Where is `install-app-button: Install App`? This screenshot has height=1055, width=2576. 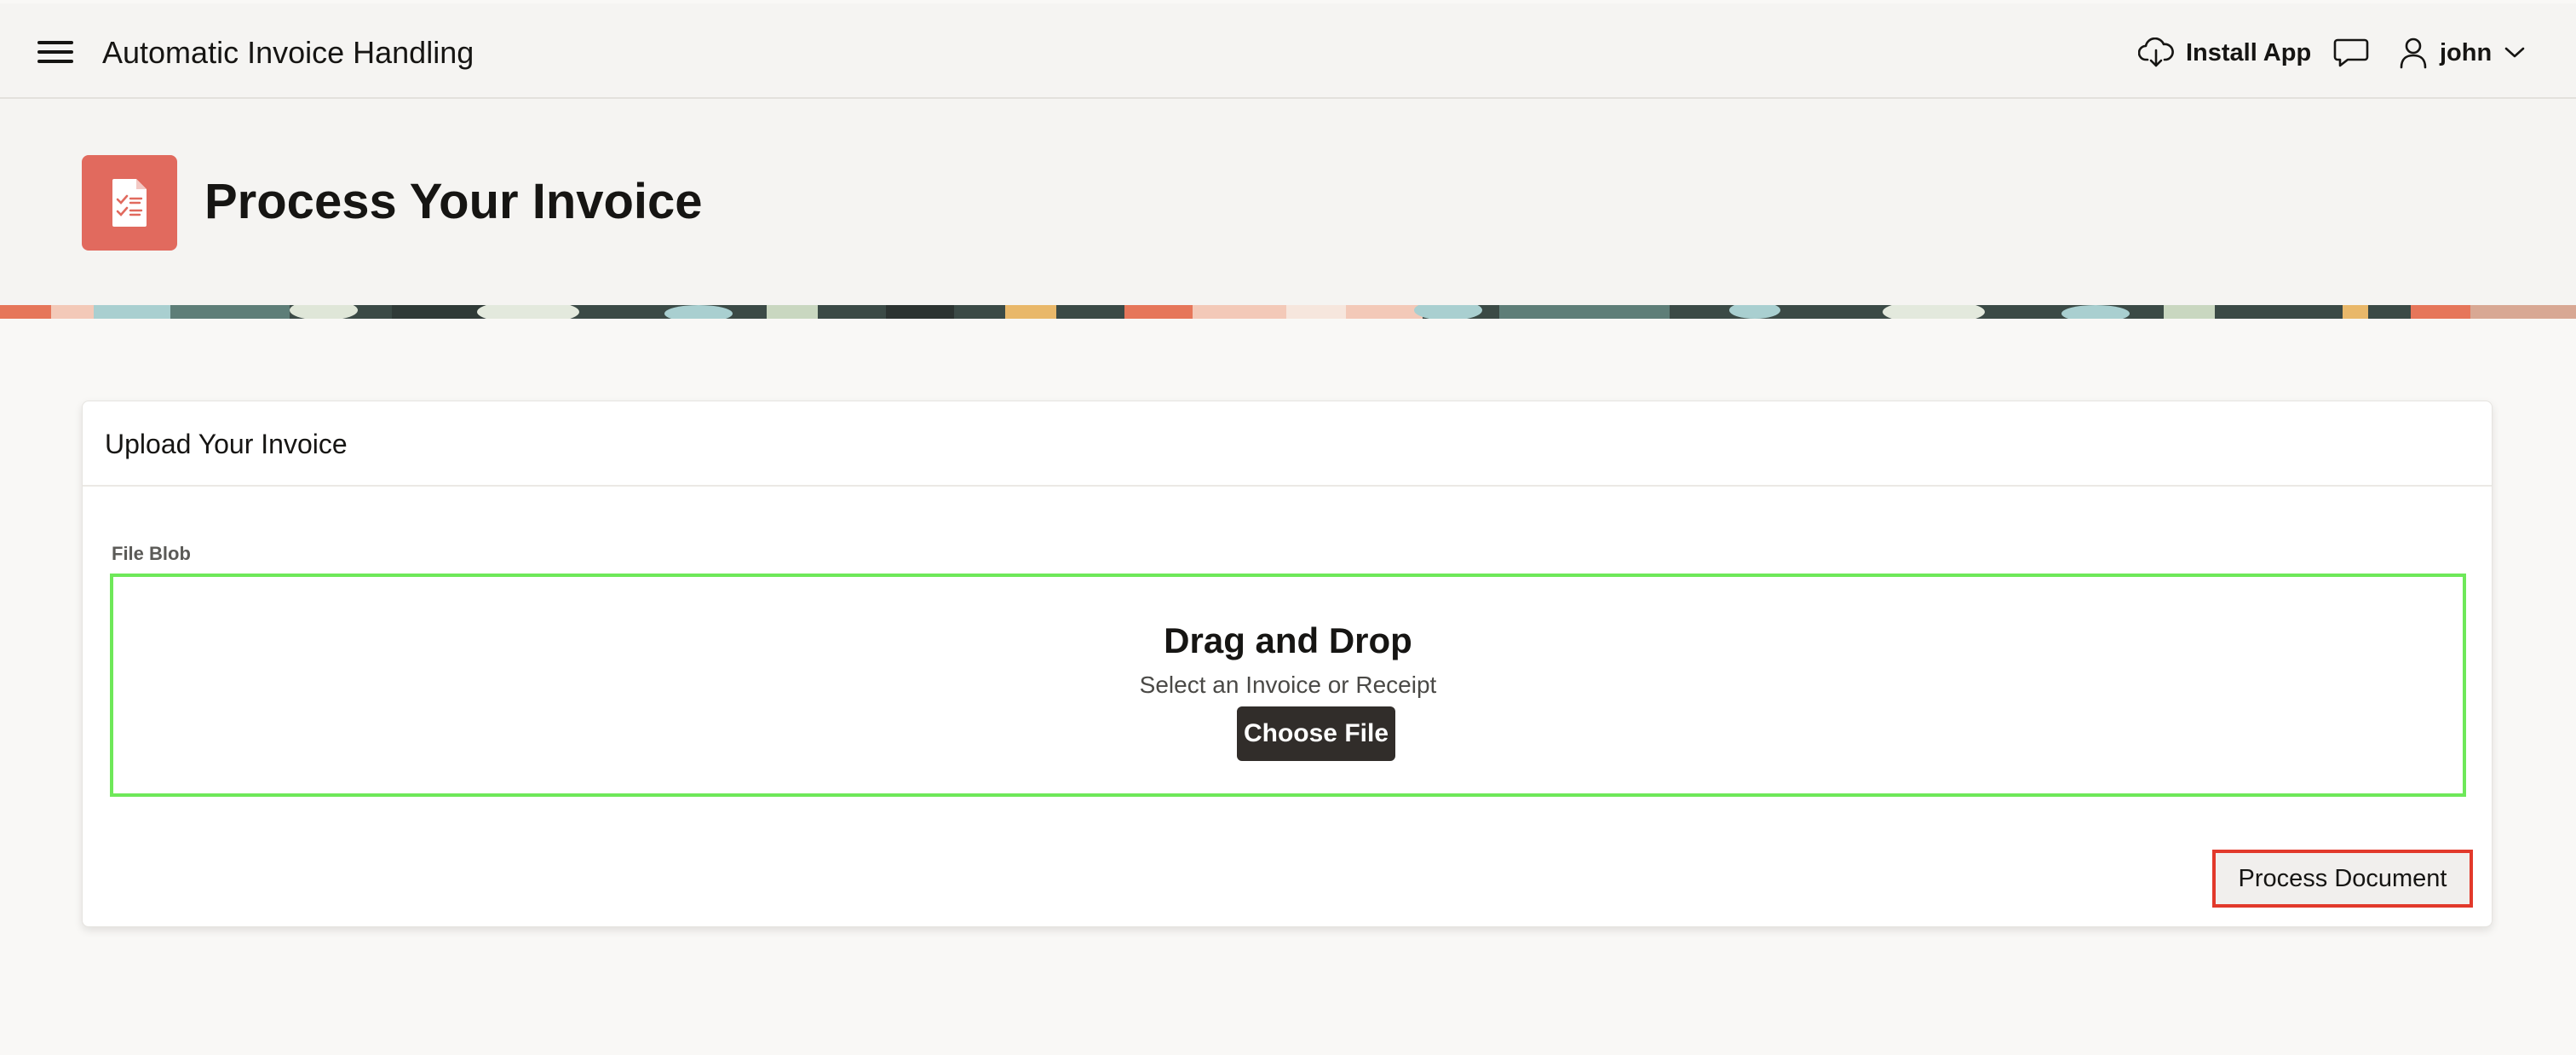
install-app-button: Install App is located at coordinates (2224, 53).